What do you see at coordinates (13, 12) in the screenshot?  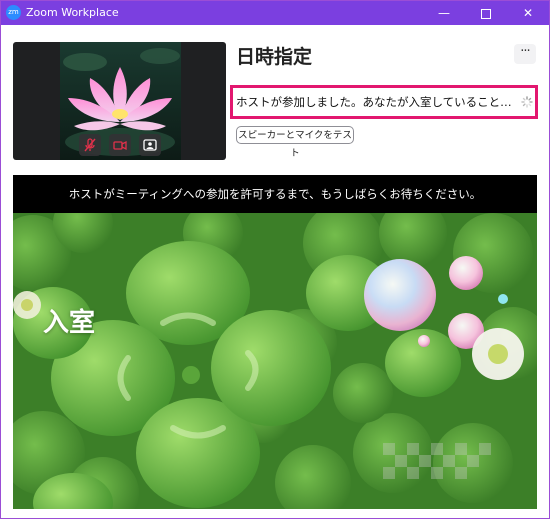 I see `zoom-logo-icon: zm` at bounding box center [13, 12].